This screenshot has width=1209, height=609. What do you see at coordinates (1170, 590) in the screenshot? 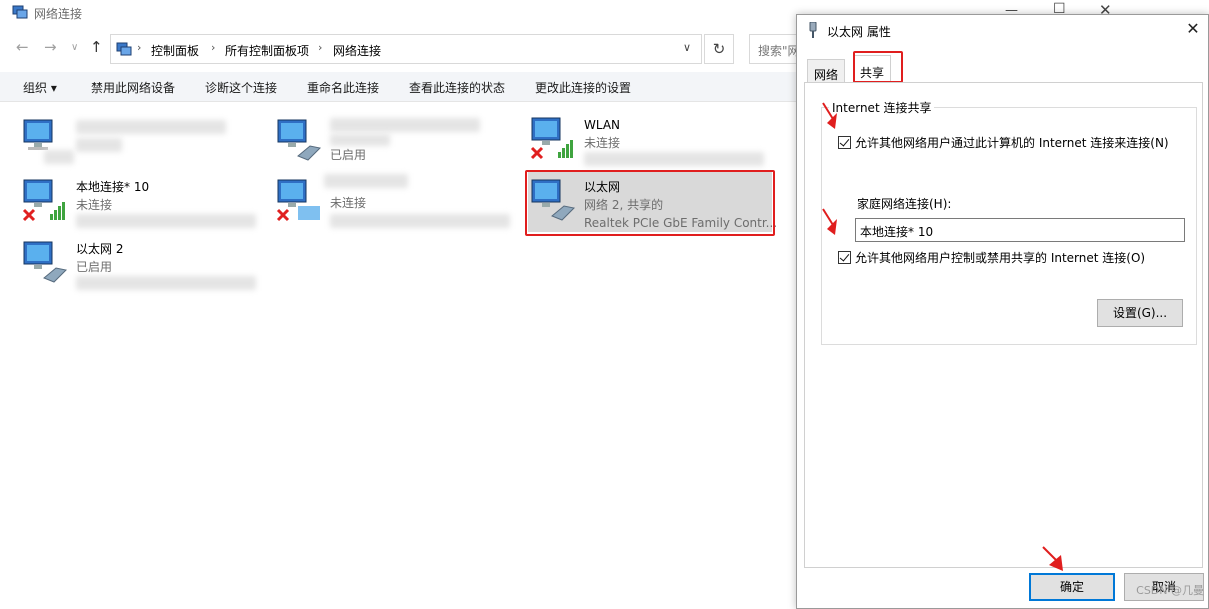
I see `watermark: CSDN @几曼` at bounding box center [1170, 590].